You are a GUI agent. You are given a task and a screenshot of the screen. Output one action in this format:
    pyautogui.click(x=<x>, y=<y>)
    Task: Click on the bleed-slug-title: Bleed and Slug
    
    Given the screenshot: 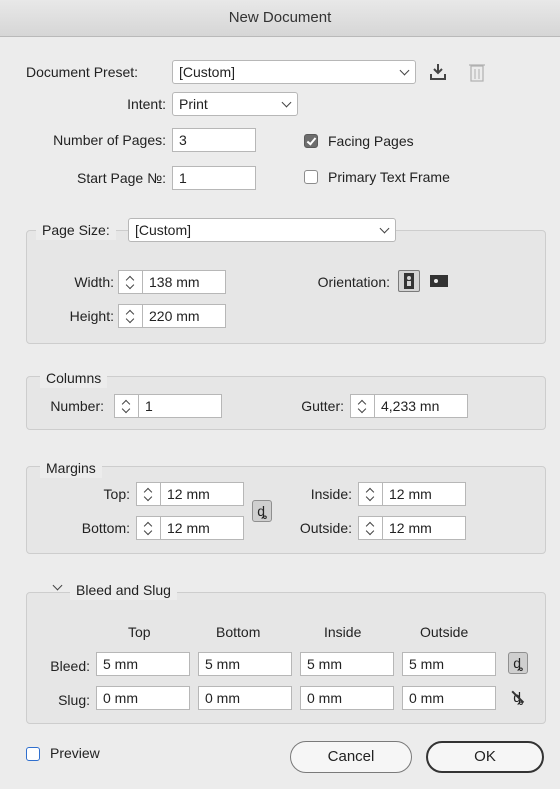 What is the action you would take?
    pyautogui.click(x=123, y=590)
    